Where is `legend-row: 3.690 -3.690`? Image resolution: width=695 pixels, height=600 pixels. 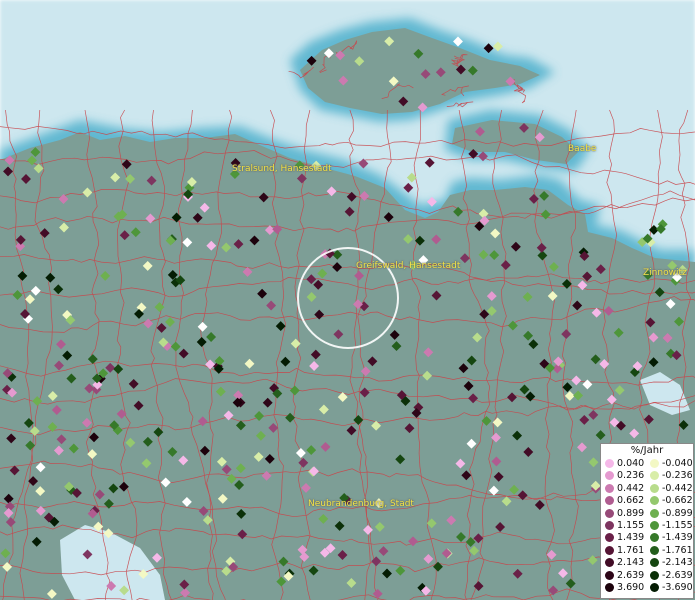 legend-row: 3.690 -3.690 is located at coordinates (648, 588).